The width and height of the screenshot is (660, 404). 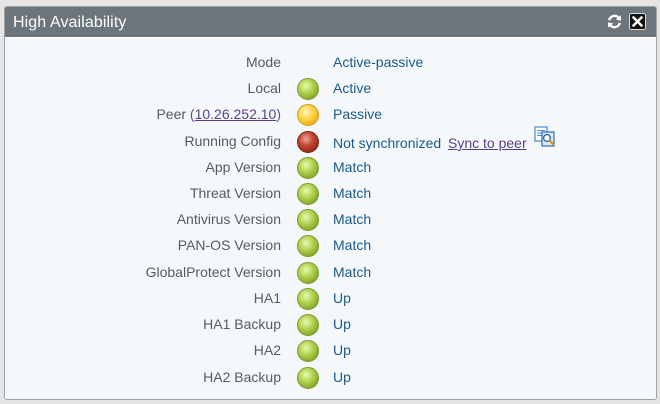 What do you see at coordinates (236, 114) in the screenshot?
I see `peer-ip-link: 10.26.252.10` at bounding box center [236, 114].